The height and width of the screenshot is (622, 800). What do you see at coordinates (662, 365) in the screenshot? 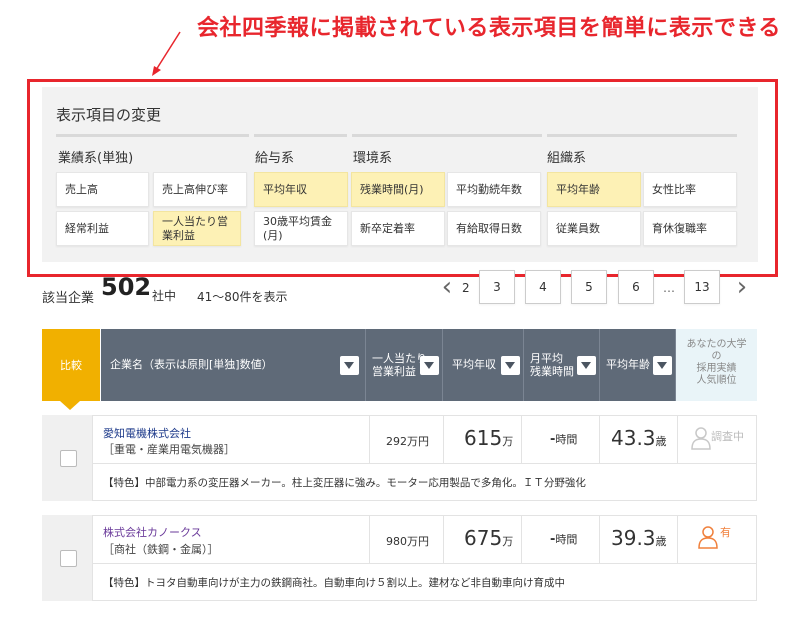
I see `age-sort-dropdown-icon` at bounding box center [662, 365].